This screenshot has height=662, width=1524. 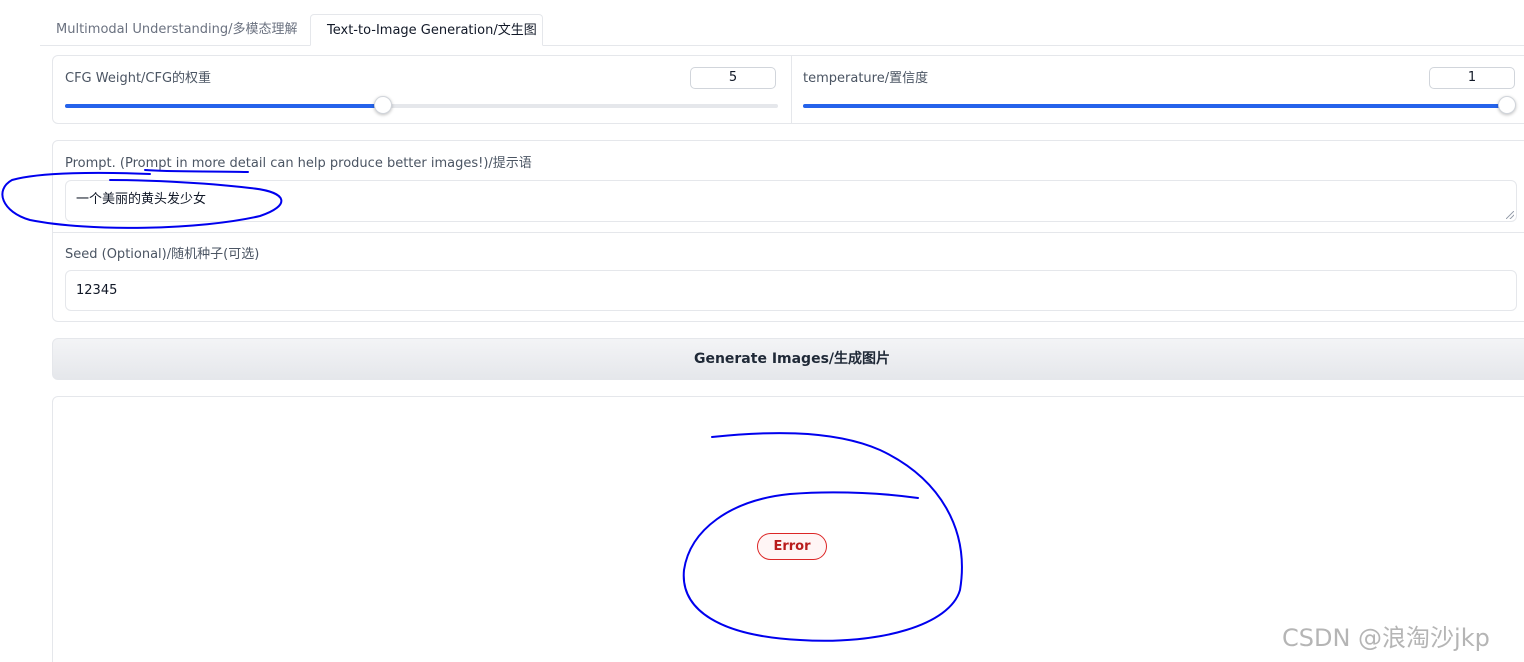 I want to click on prompt-value: 一个美丽的黄头发少女, so click(x=141, y=199).